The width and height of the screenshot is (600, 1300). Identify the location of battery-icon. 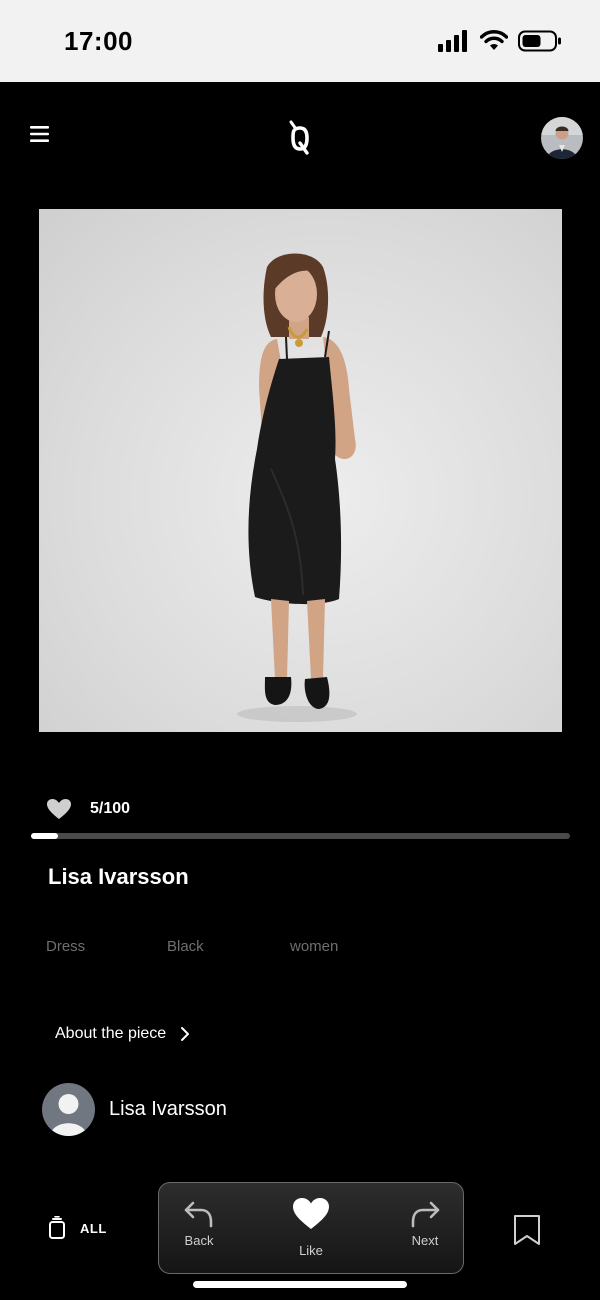
(539, 41).